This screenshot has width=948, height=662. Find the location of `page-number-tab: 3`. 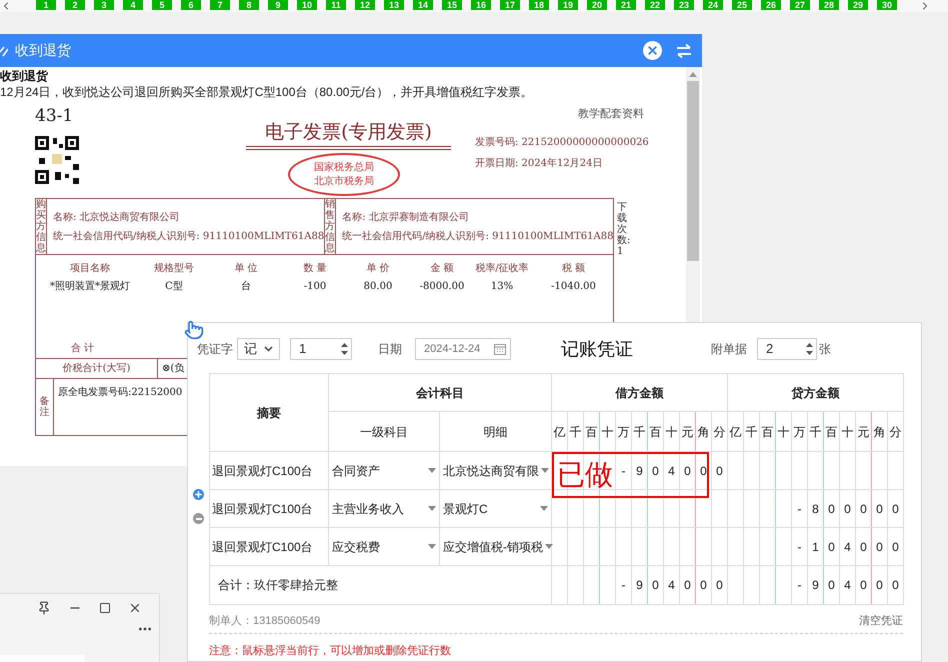

page-number-tab: 3 is located at coordinates (104, 5).